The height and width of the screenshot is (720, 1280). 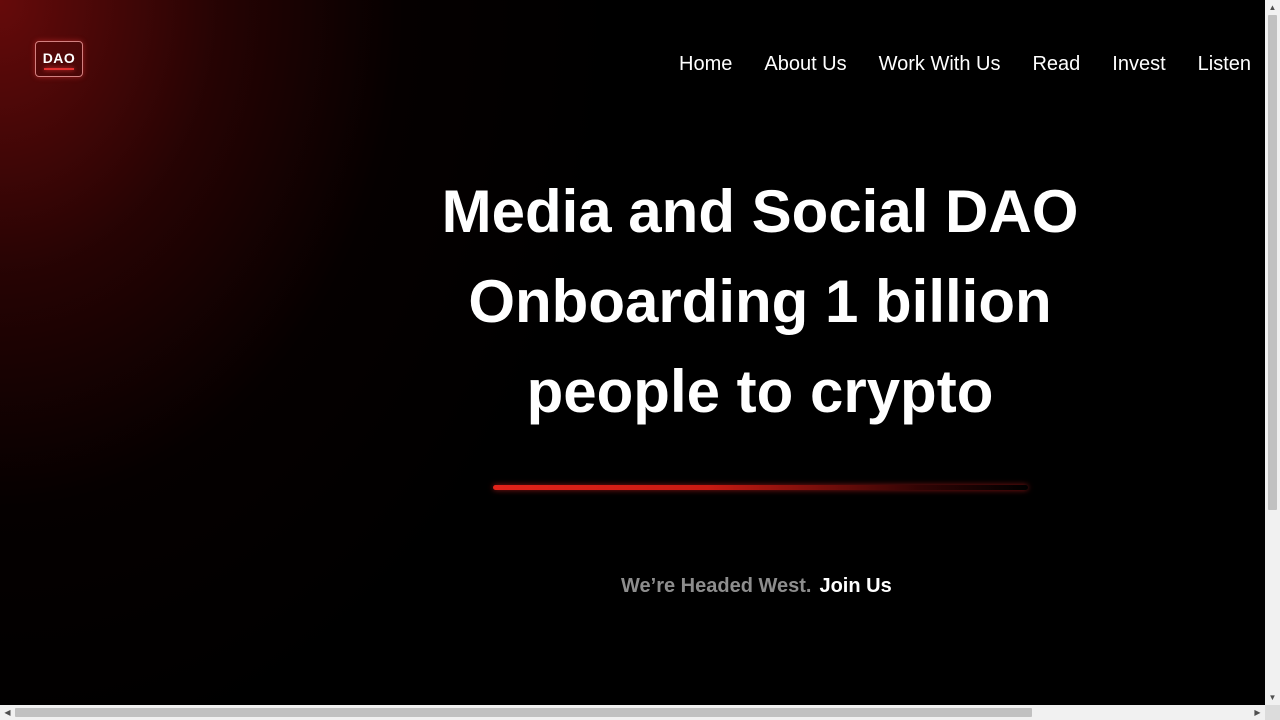 I want to click on hero-tagline: We’re Headed West. Join Us, so click(x=756, y=586).